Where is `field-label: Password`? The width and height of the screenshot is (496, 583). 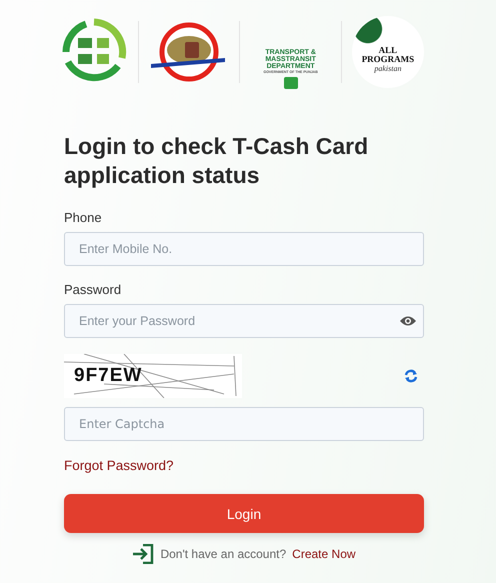
field-label: Password is located at coordinates (93, 289).